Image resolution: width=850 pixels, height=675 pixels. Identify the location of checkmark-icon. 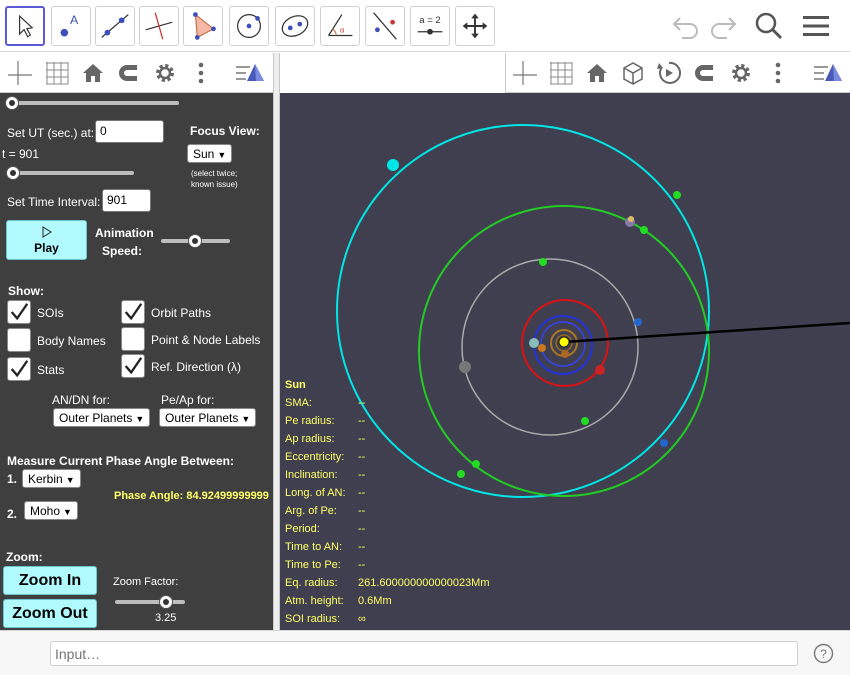
(133, 366).